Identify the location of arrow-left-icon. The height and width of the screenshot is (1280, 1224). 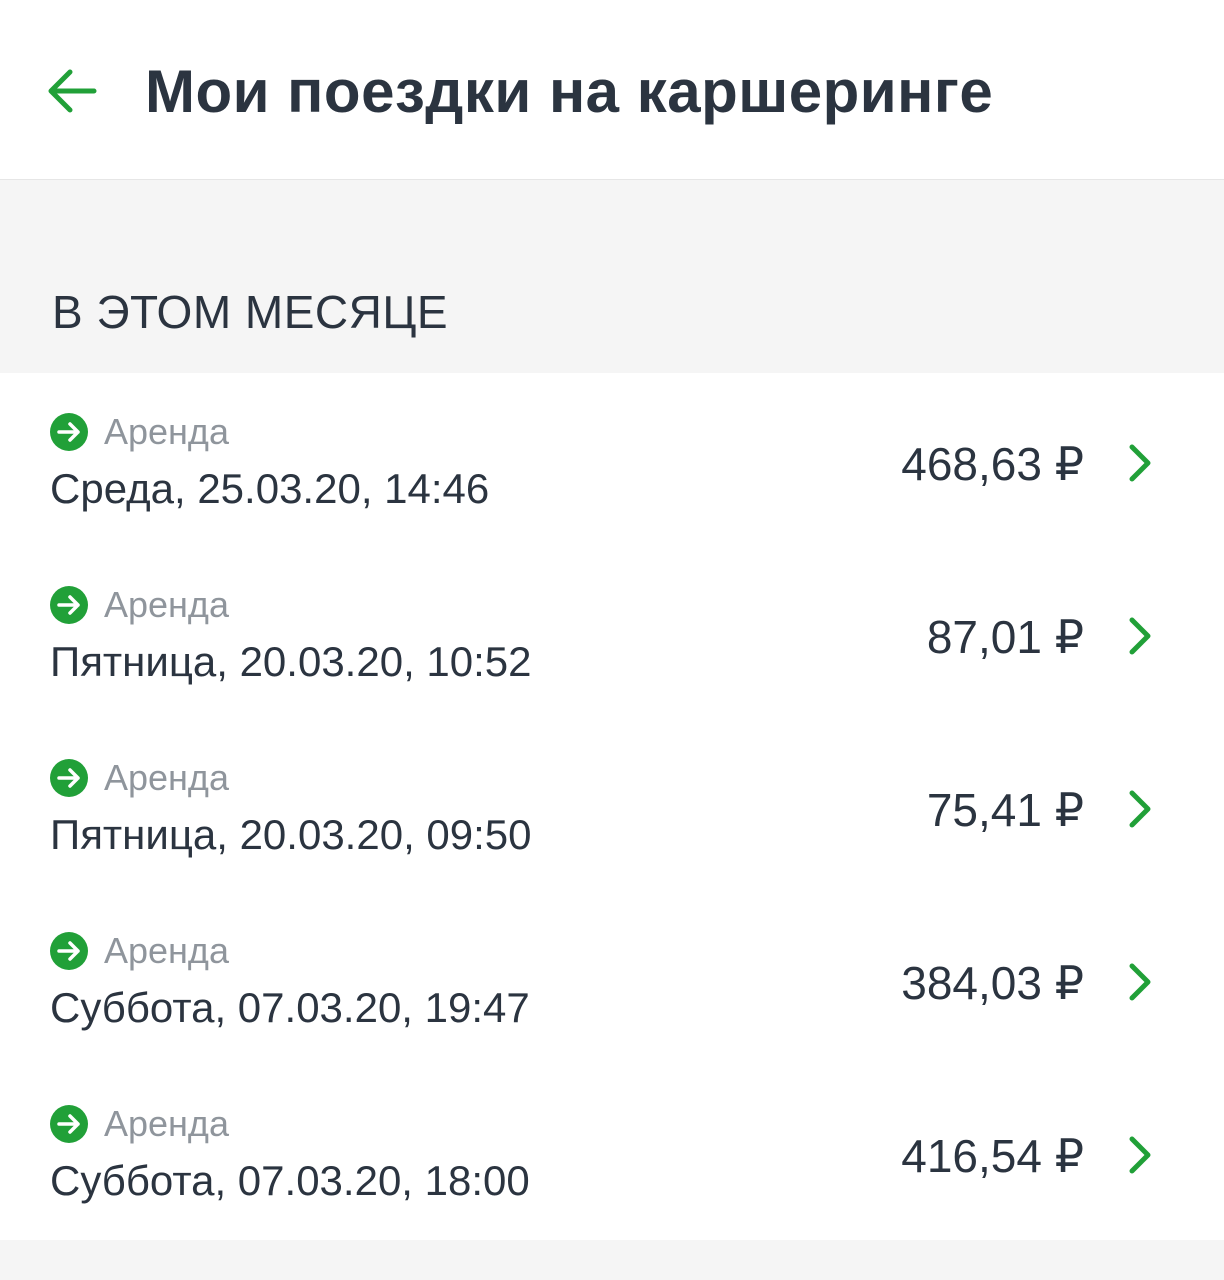
(72, 91).